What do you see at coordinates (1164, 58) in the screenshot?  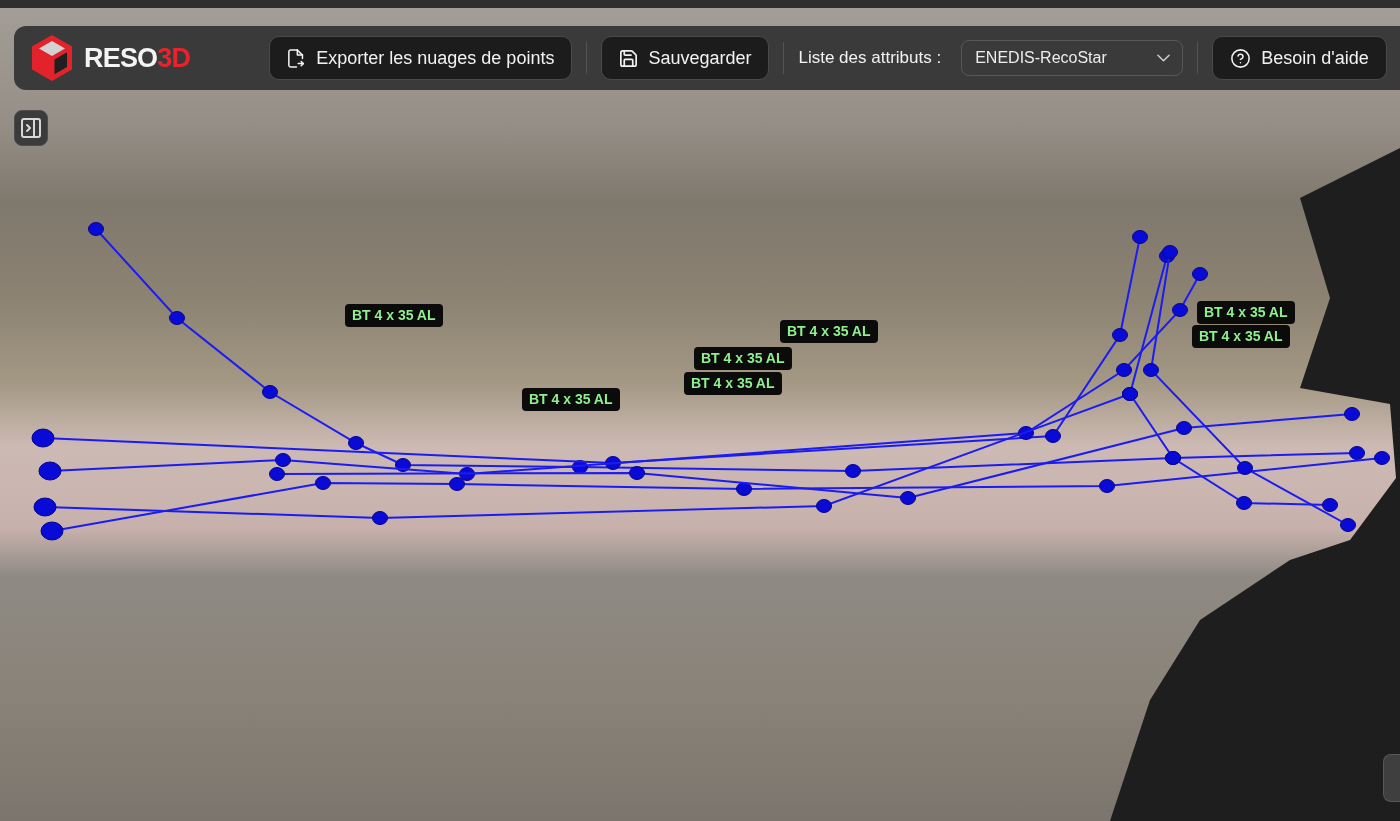 I see `chevron-down-icon` at bounding box center [1164, 58].